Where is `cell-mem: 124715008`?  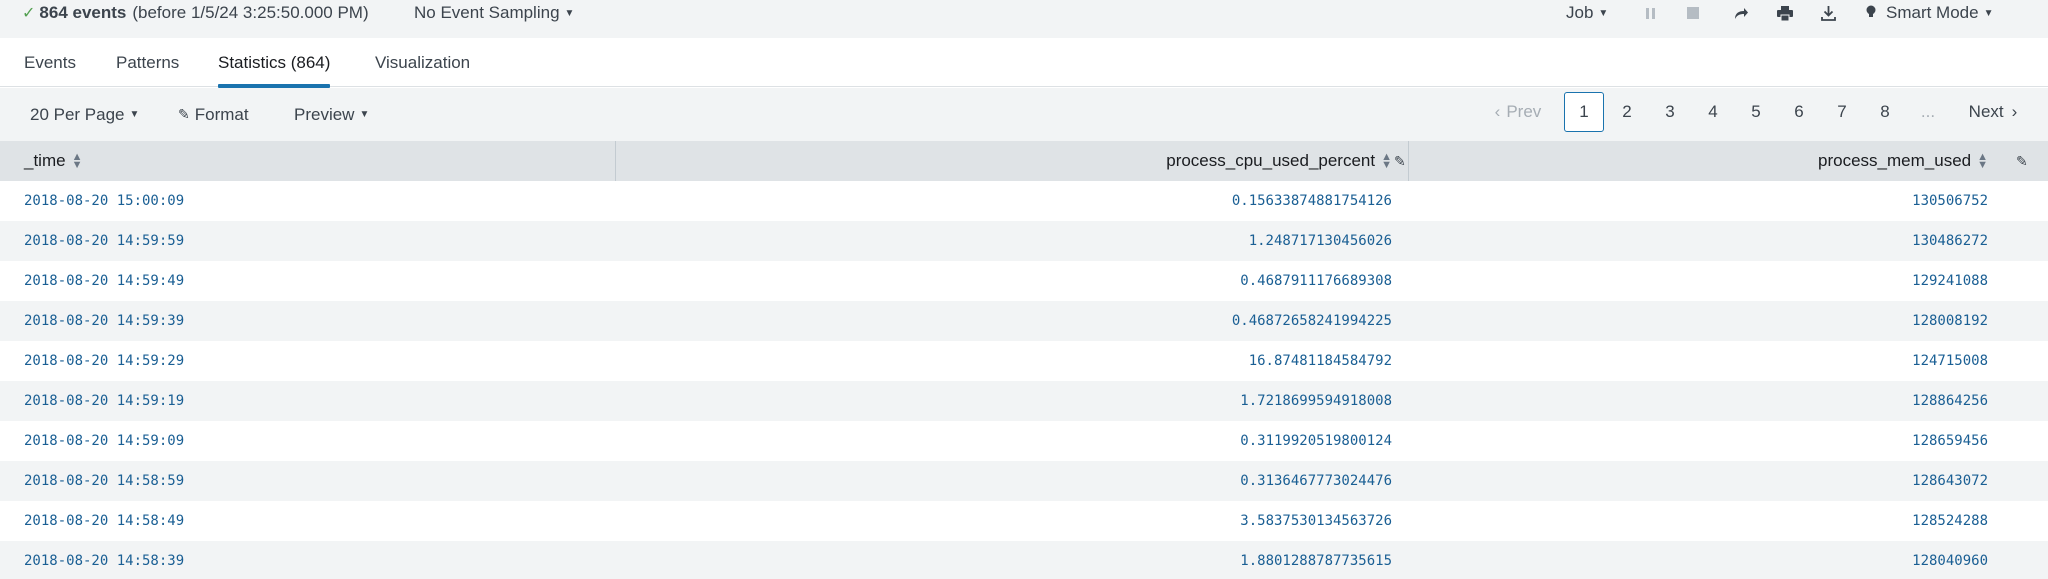 cell-mem: 124715008 is located at coordinates (1950, 361).